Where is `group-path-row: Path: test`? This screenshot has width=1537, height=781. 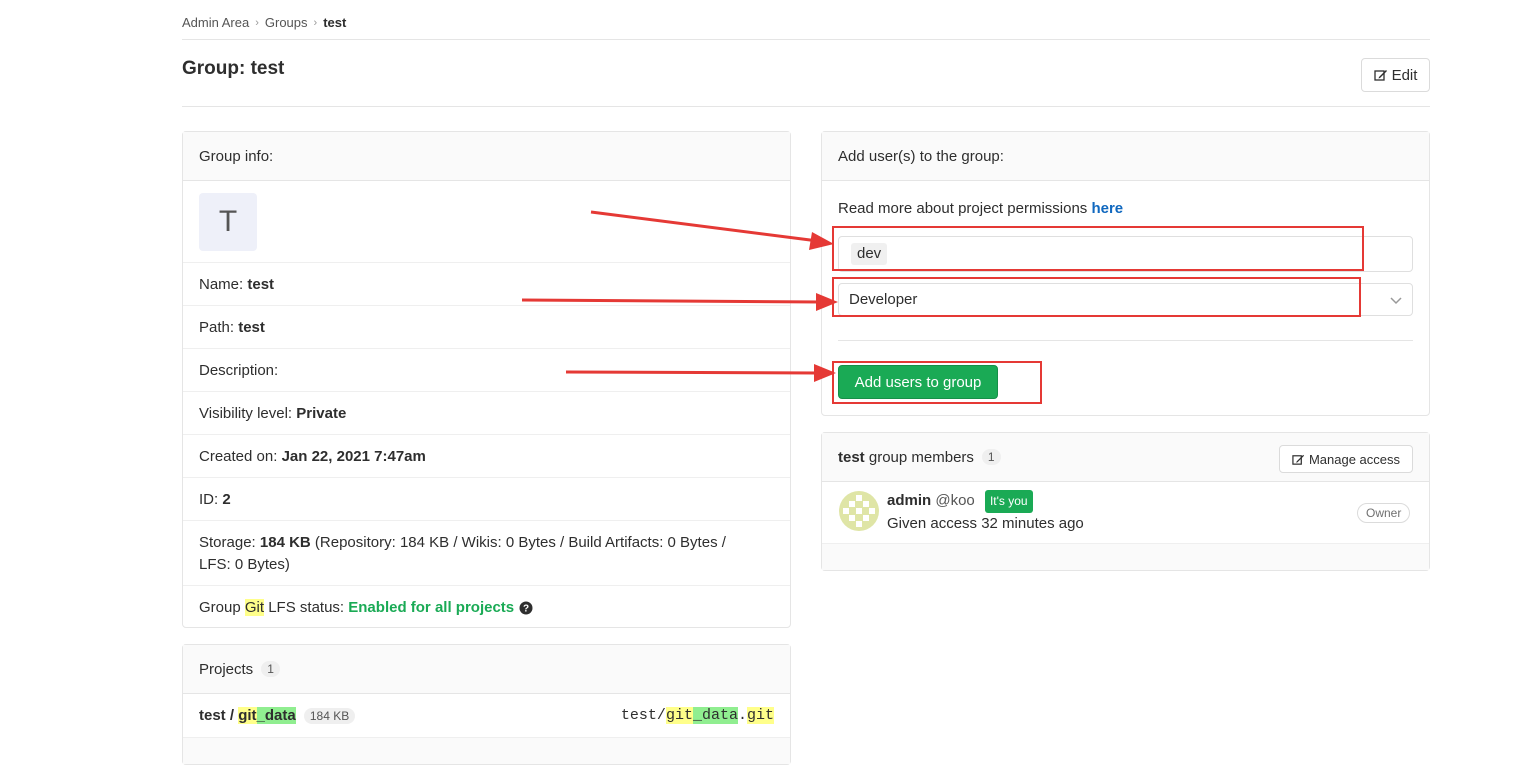 group-path-row: Path: test is located at coordinates (486, 327).